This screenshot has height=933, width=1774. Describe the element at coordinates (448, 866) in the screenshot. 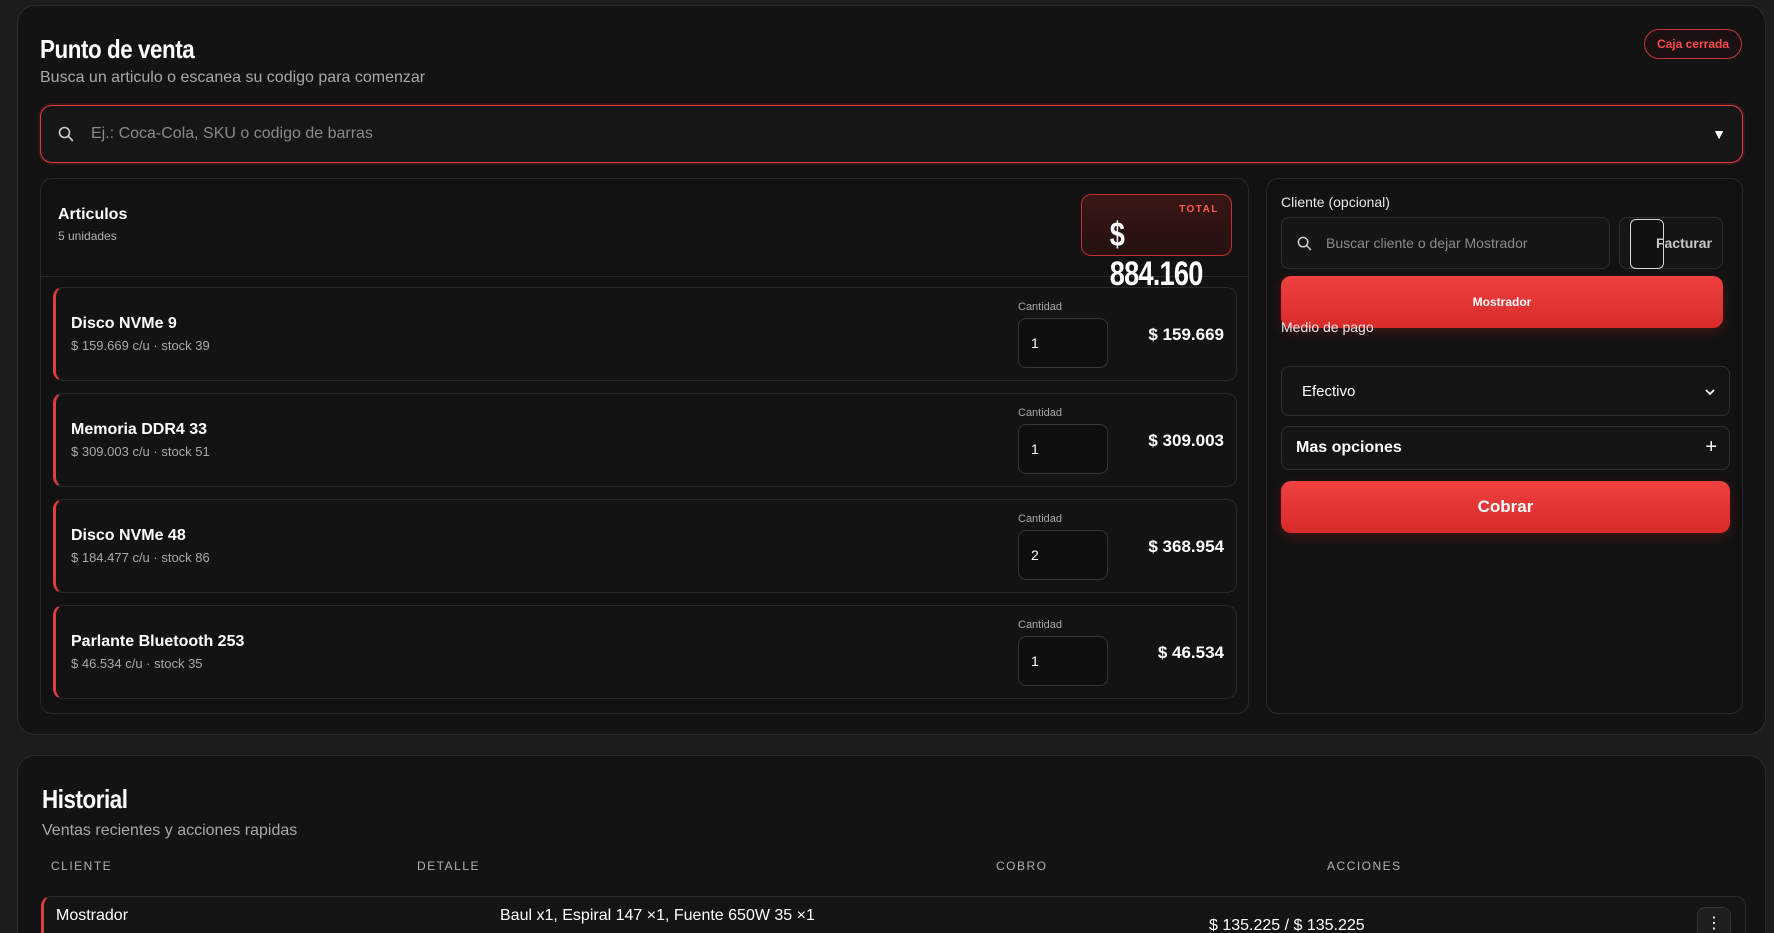

I see `column-header-detalle: DETALLE` at that location.